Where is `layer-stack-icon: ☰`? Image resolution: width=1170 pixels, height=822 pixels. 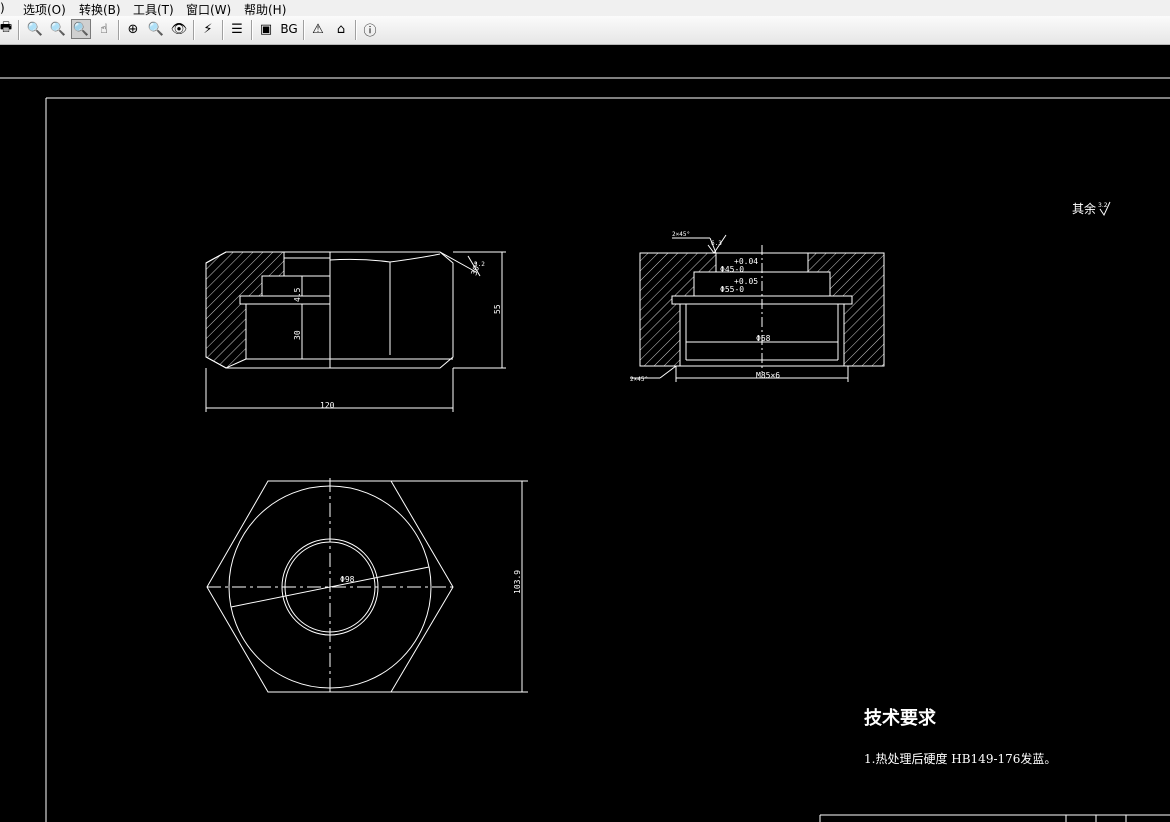
layer-stack-icon: ☰ is located at coordinates (237, 29).